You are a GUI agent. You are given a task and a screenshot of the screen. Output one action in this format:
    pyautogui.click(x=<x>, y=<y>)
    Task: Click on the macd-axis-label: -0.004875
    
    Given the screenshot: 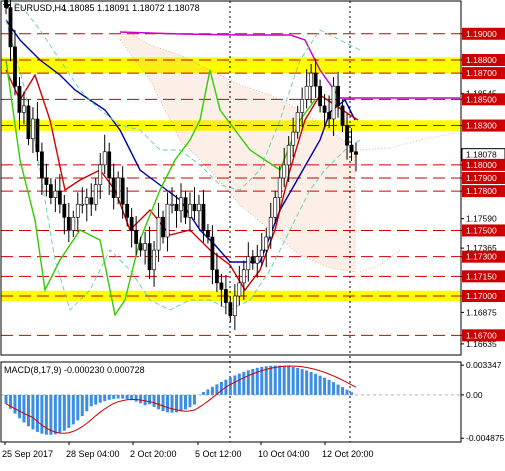 What is the action you would take?
    pyautogui.click(x=485, y=438)
    